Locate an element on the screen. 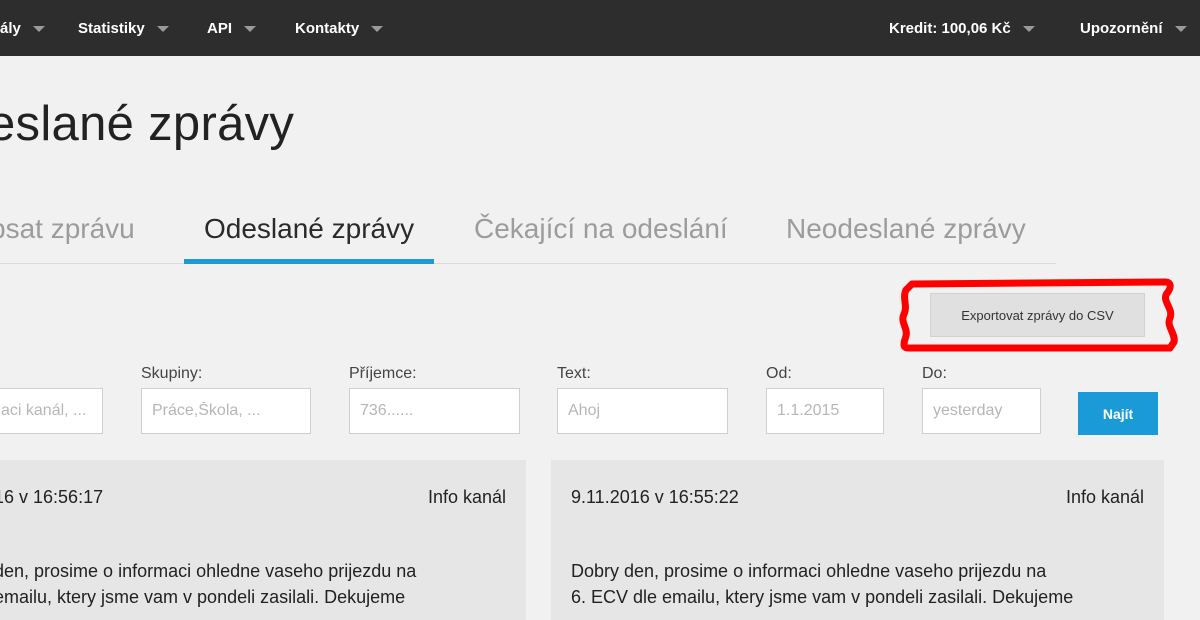 This screenshot has height=620, width=1200. recipient-label: Příjemce: is located at coordinates (383, 373).